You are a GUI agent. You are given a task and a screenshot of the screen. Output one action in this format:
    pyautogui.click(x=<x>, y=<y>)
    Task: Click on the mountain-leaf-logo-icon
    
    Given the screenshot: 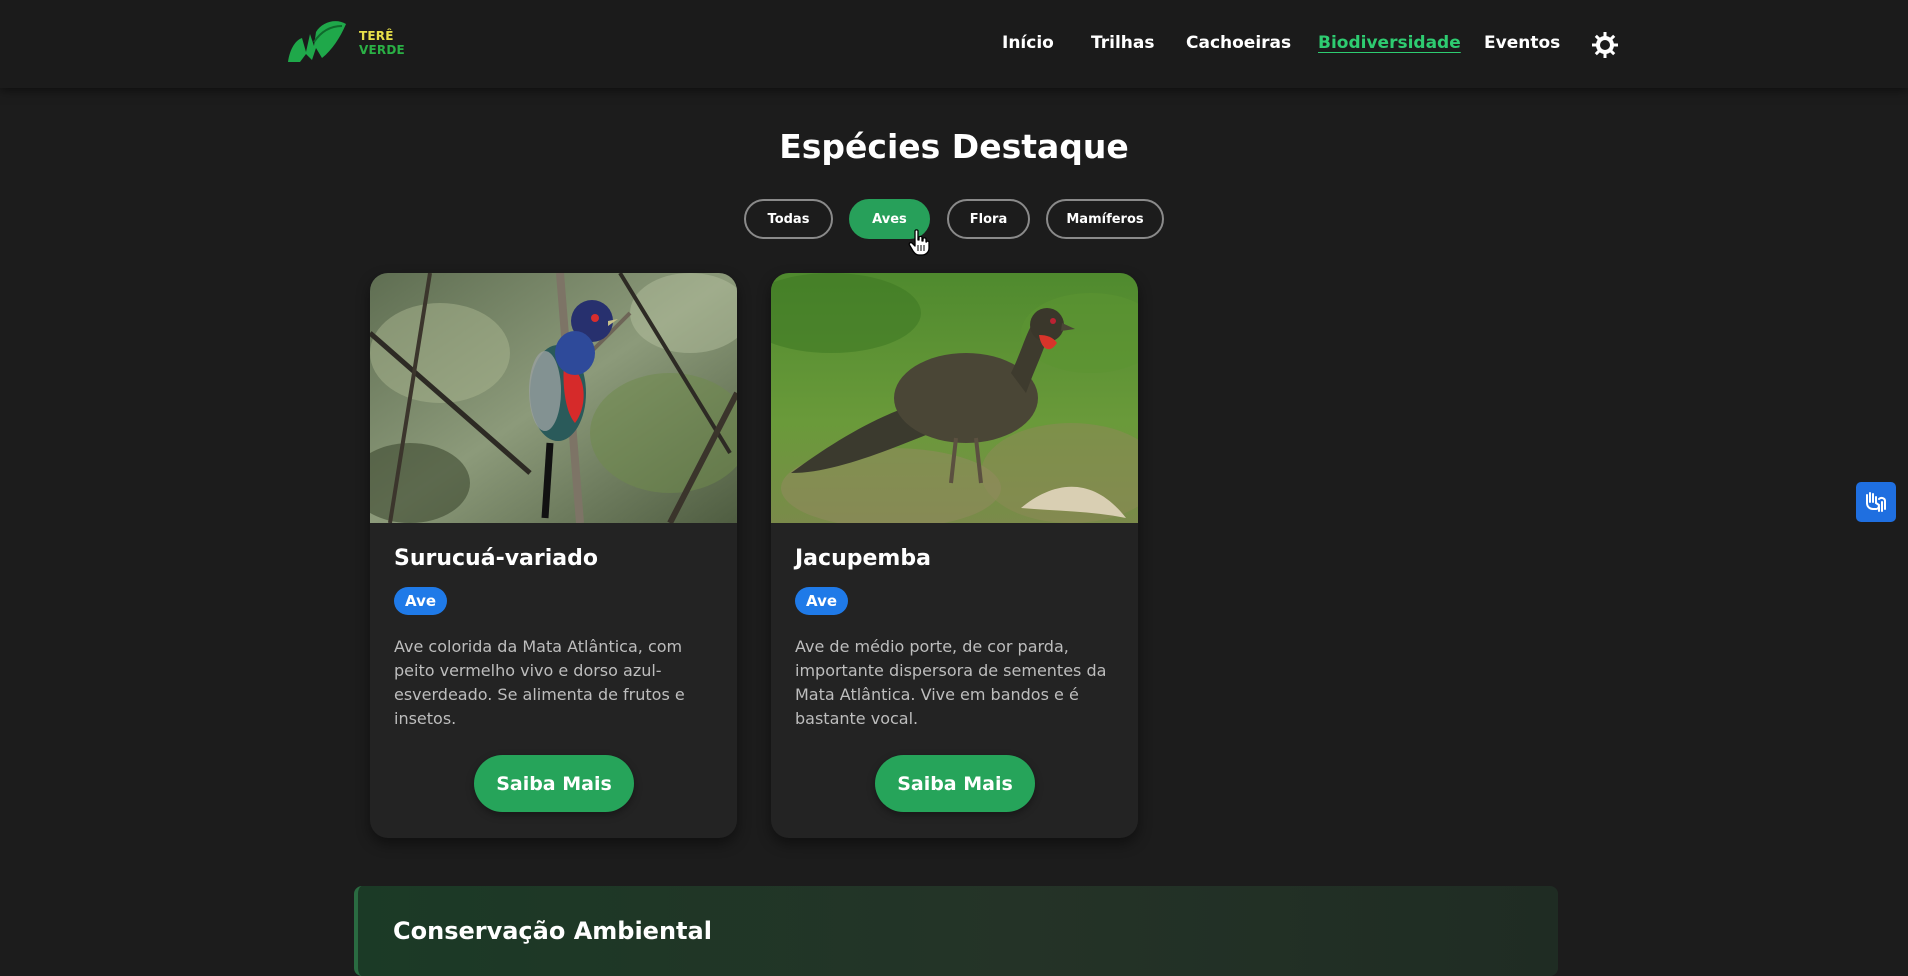 What is the action you would take?
    pyautogui.click(x=317, y=41)
    